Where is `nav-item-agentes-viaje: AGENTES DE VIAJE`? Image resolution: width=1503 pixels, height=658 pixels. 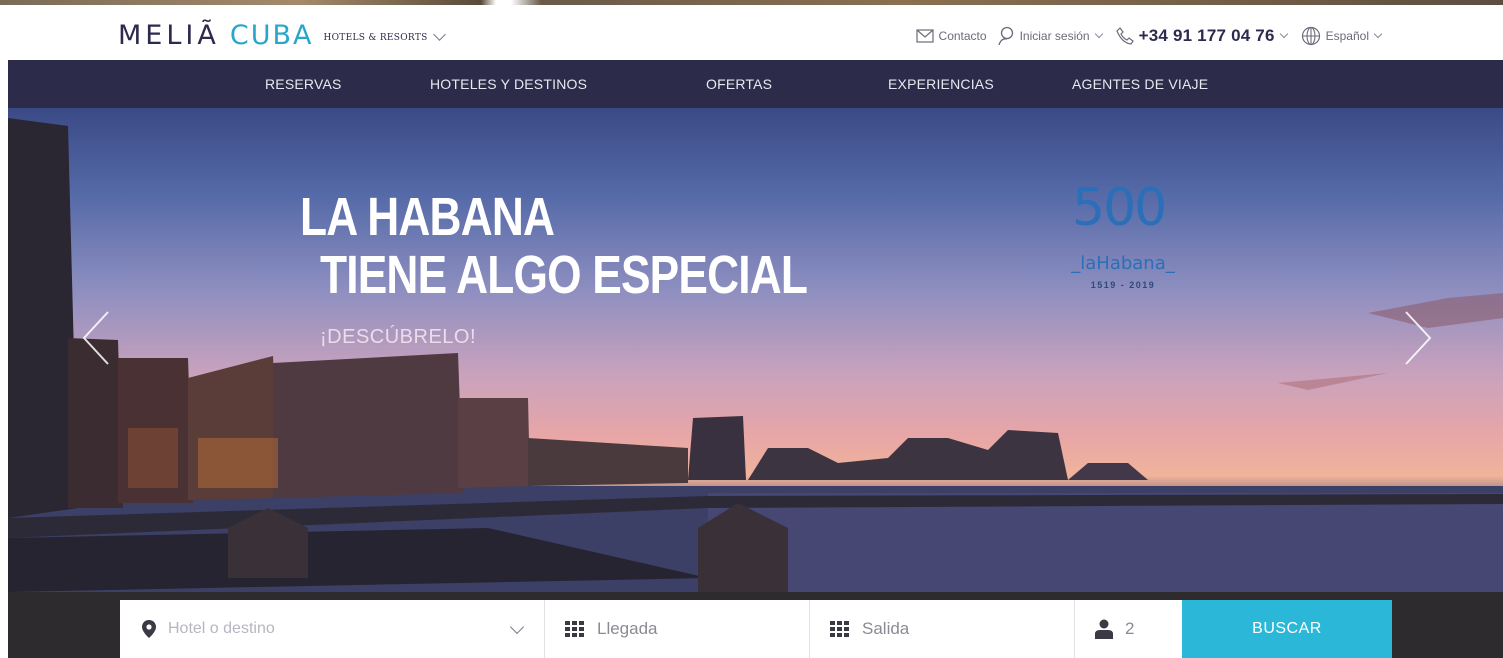
nav-item-agentes-viaje: AGENTES DE VIAJE is located at coordinates (1140, 84).